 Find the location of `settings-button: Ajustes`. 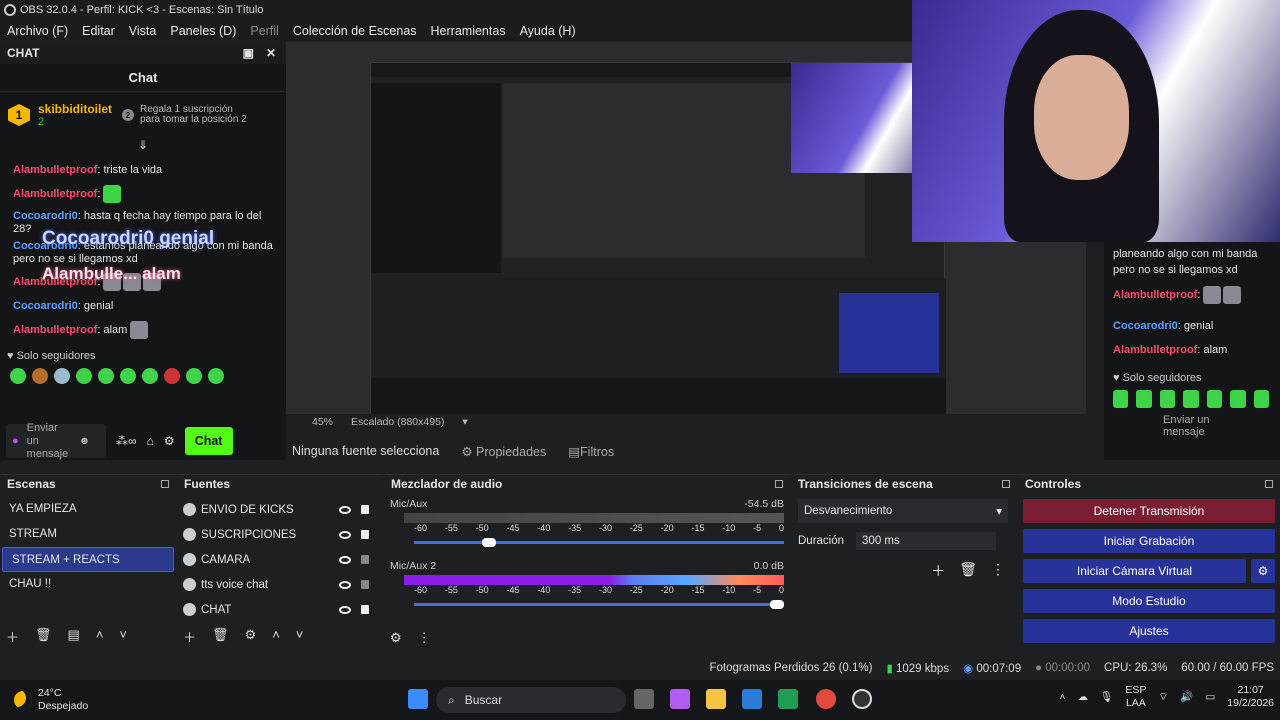

settings-button: Ajustes is located at coordinates (1149, 631).